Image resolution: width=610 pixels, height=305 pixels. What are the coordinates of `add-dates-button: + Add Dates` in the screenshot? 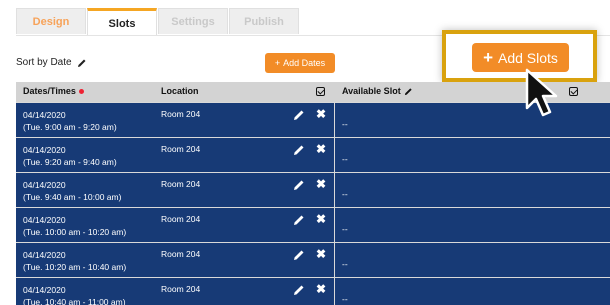 It's located at (300, 63).